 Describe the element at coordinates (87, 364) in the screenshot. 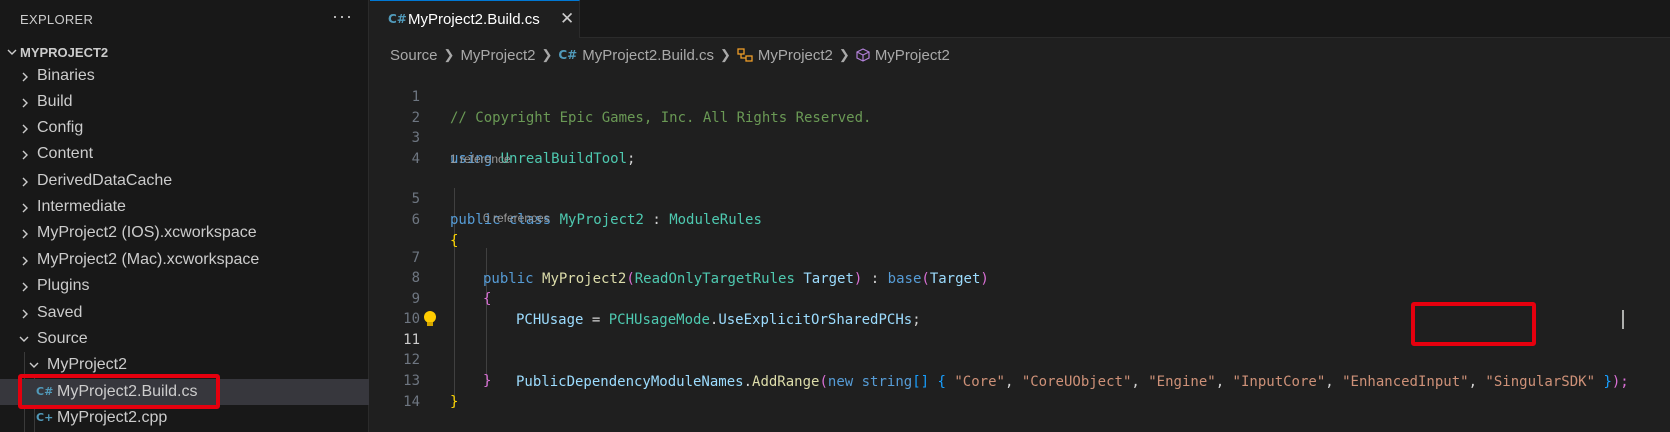

I see `tree-item-label: MyProject2` at that location.